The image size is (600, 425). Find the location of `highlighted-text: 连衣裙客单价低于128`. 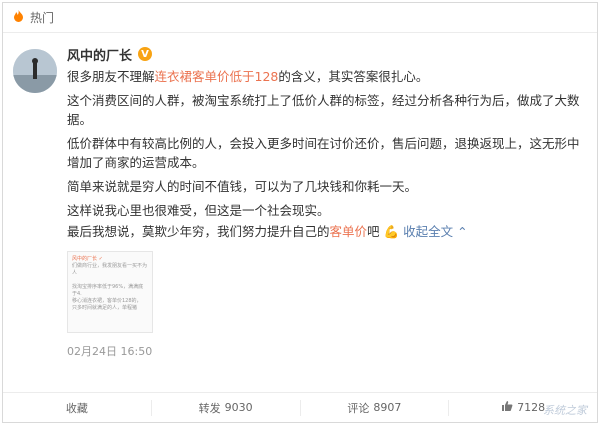

highlighted-text: 连衣裙客单价低于128 is located at coordinates (217, 76).